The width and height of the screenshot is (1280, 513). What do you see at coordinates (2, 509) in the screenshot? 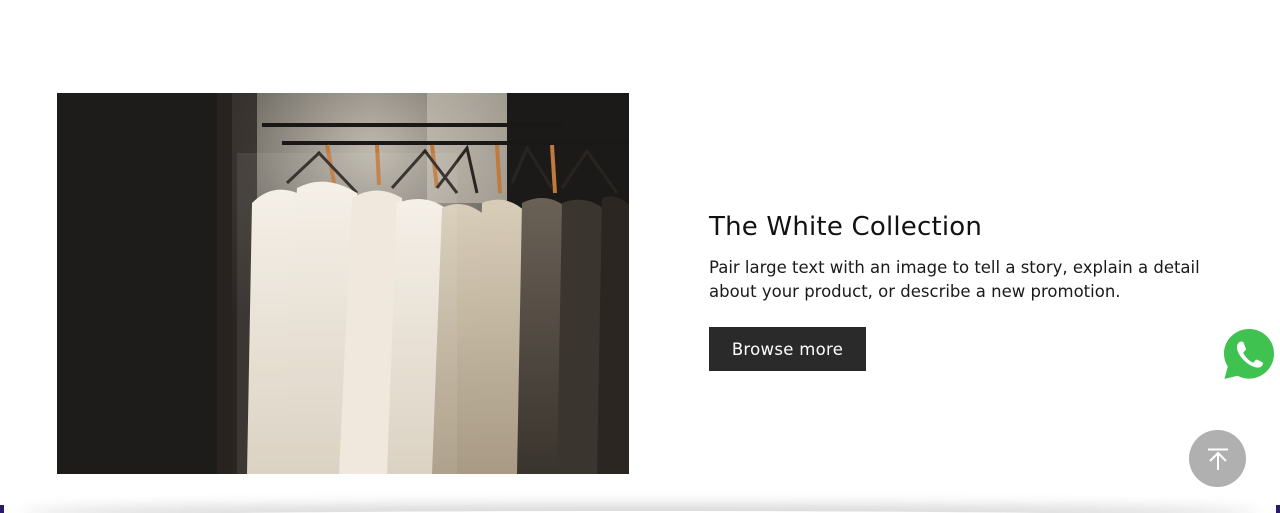
I see `frame-edge-left` at bounding box center [2, 509].